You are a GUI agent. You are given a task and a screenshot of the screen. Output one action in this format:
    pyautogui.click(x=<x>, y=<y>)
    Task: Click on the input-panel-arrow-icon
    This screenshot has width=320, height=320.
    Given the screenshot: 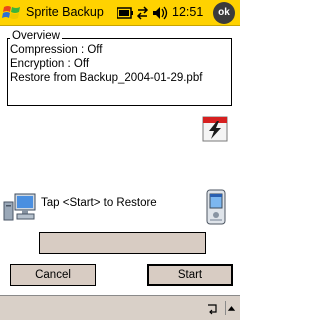 What is the action you would take?
    pyautogui.click(x=231, y=308)
    